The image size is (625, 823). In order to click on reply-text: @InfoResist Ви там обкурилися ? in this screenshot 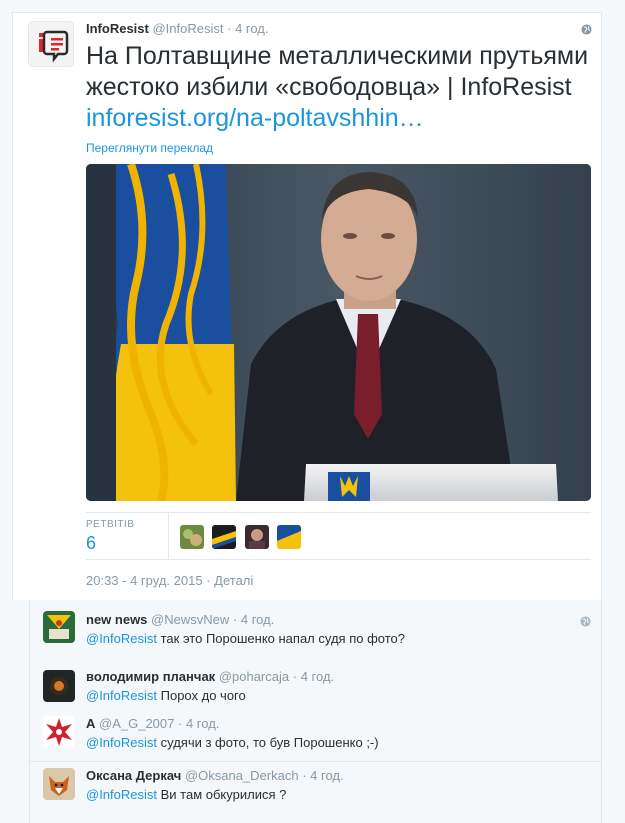, I will do `click(186, 795)`.